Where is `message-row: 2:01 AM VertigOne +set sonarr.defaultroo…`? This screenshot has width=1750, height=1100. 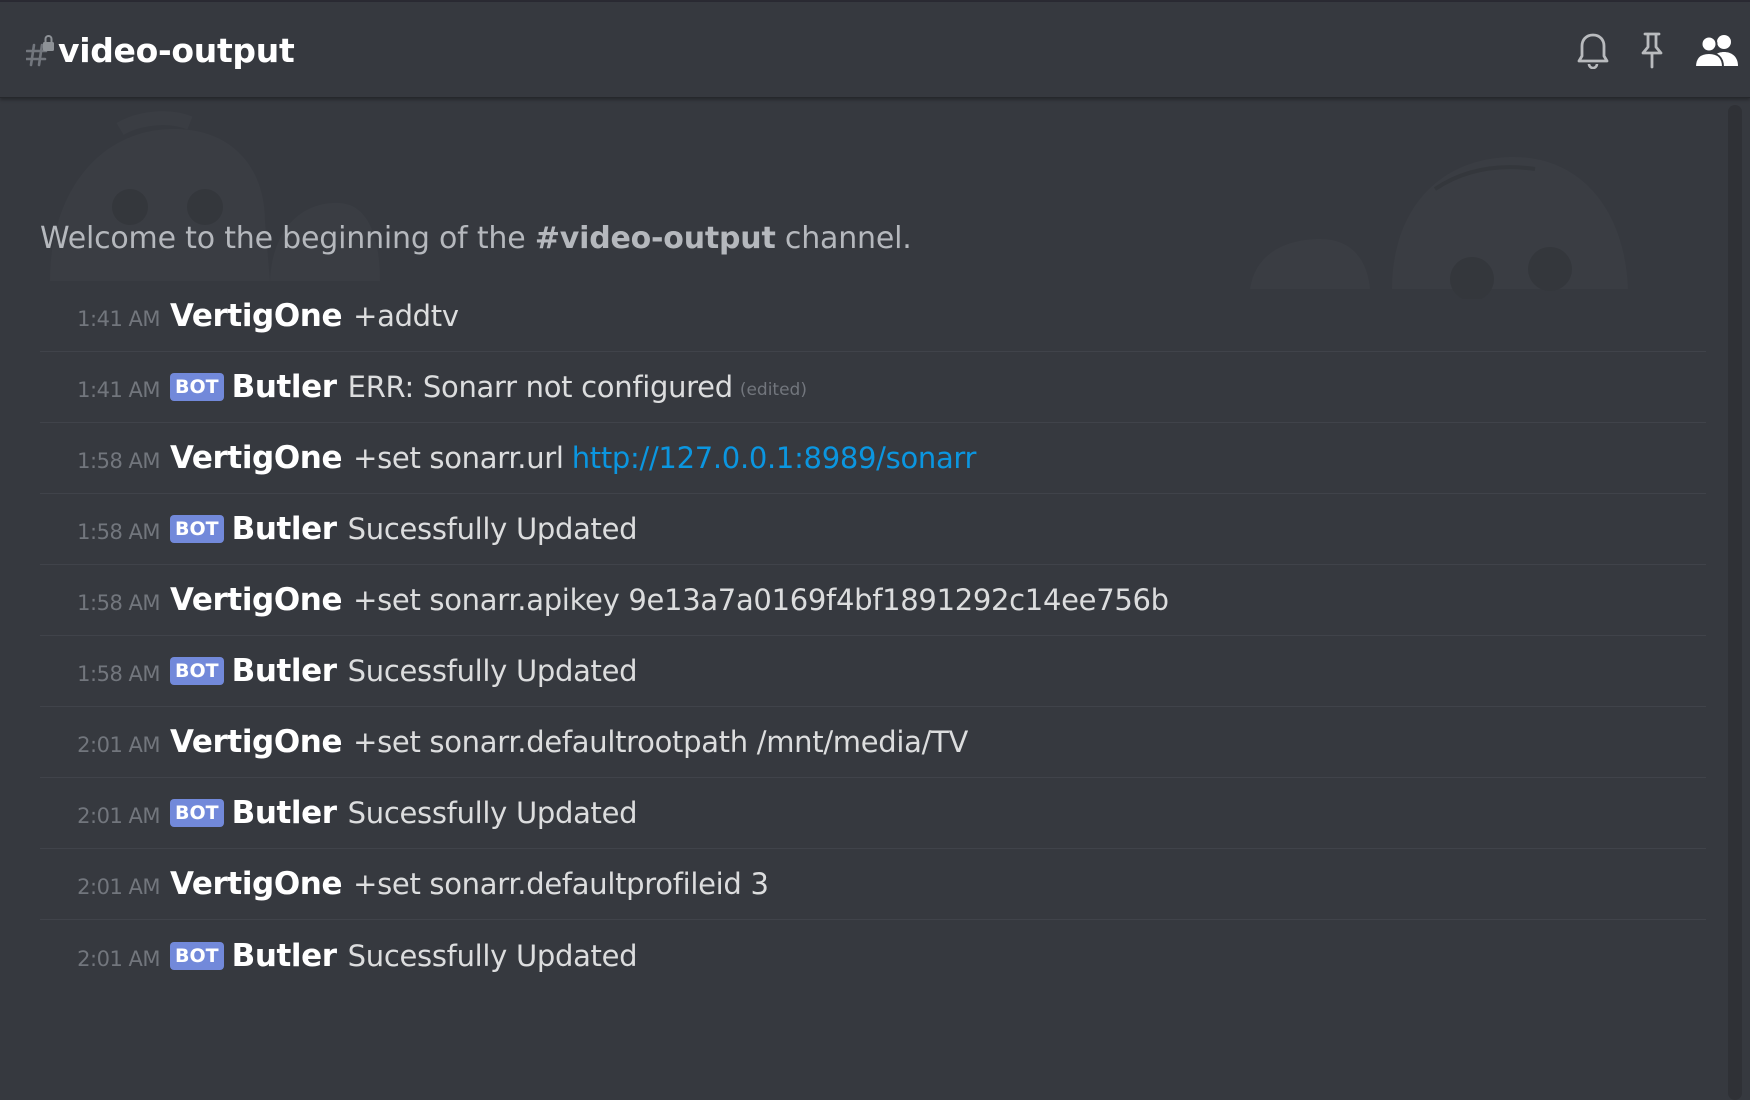
message-row: 2:01 AM VertigOne +set sonarr.defaultroo… is located at coordinates (873, 742).